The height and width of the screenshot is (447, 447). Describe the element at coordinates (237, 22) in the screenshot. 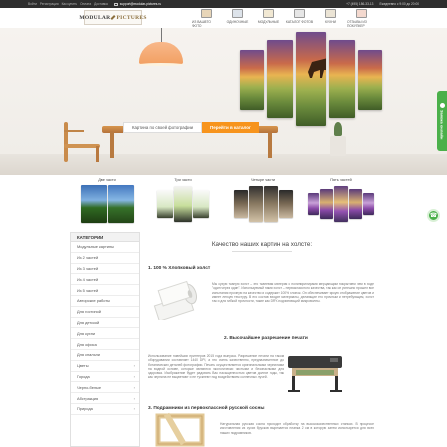

I see `nav-item-label: ОДИНОЧНЫЕ` at that location.